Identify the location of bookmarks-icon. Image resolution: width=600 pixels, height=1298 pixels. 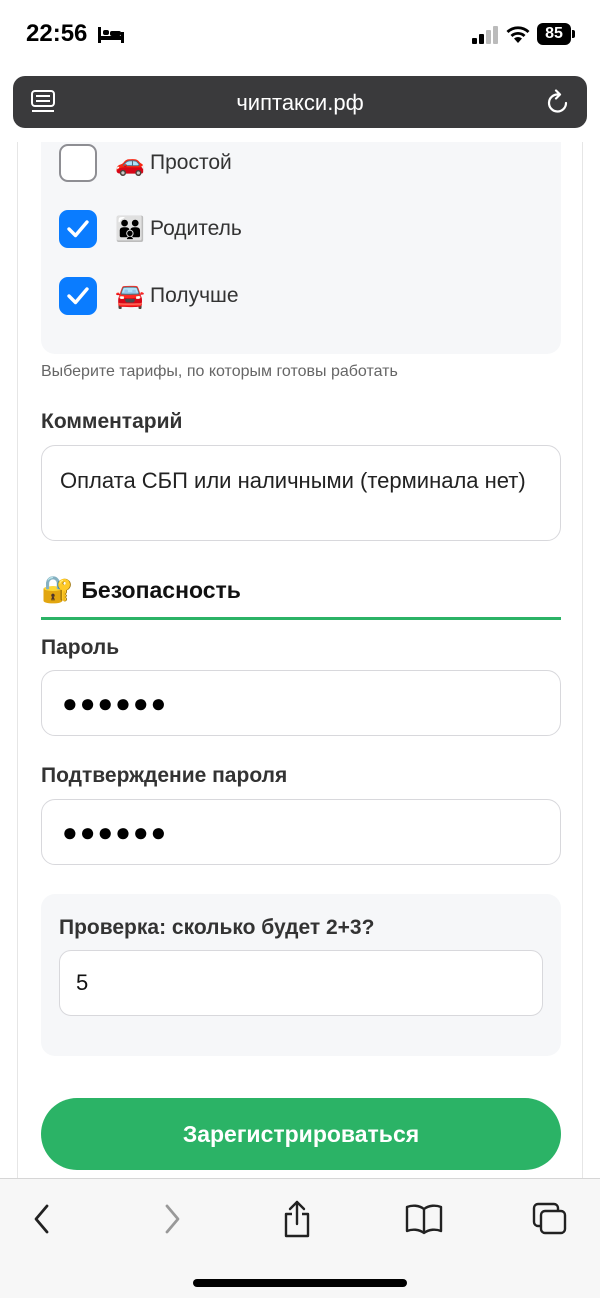
(424, 1219).